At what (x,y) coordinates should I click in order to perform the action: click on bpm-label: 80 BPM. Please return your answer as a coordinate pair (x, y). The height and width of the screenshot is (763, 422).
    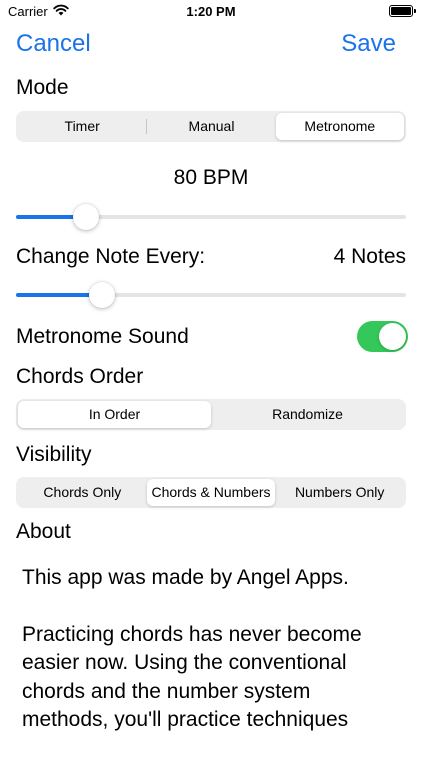
    Looking at the image, I should click on (211, 177).